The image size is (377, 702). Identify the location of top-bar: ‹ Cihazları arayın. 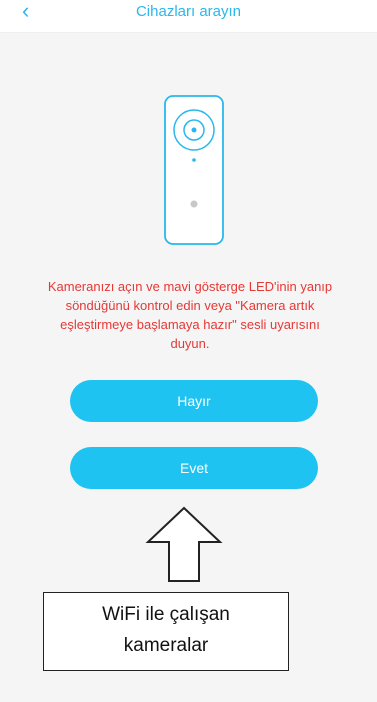
(188, 16).